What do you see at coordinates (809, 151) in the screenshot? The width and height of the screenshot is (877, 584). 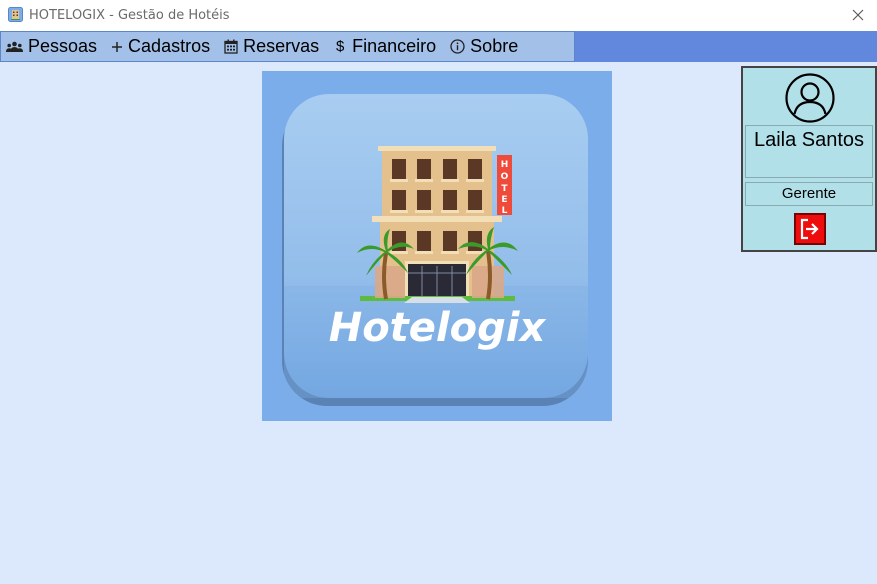 I see `user-name: Laila Santos` at bounding box center [809, 151].